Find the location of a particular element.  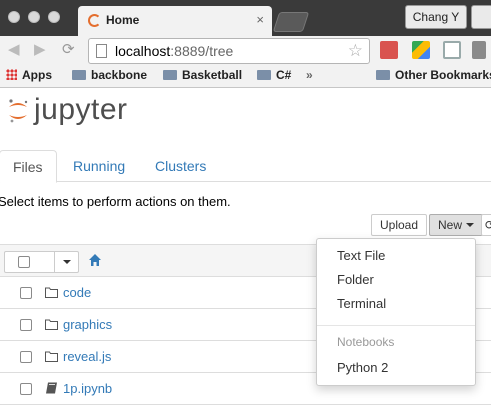

help-text: Select items to perform actions on them. is located at coordinates (115, 201).